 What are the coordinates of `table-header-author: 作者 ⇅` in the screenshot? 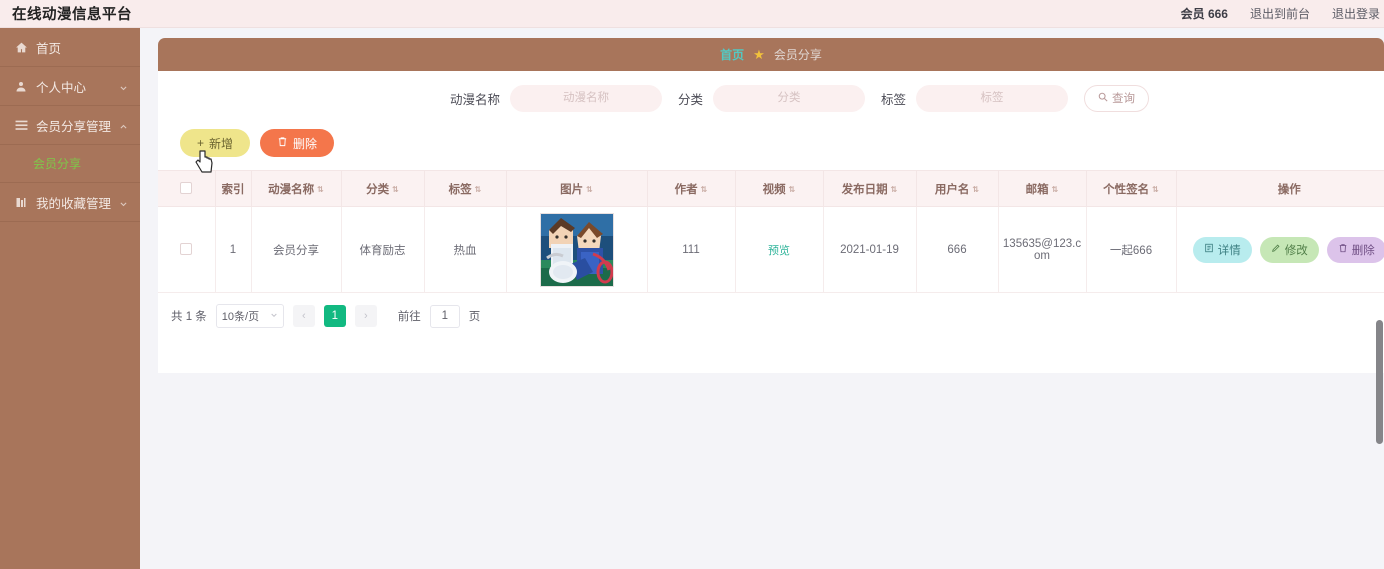 It's located at (691, 188).